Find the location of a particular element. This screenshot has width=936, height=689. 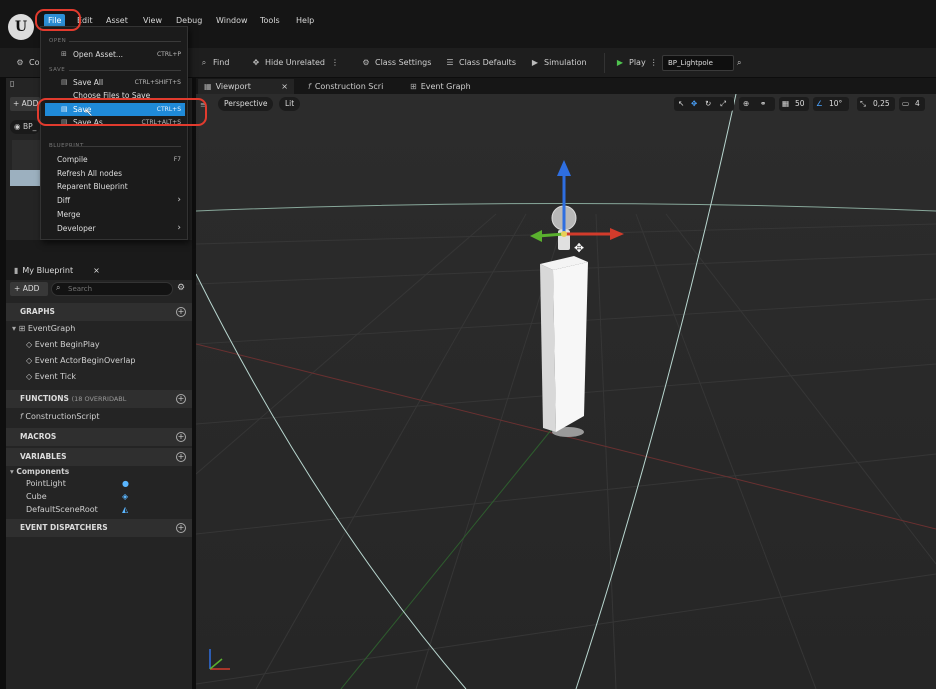

add-dispatcher-plus-icon: + is located at coordinates (181, 528).